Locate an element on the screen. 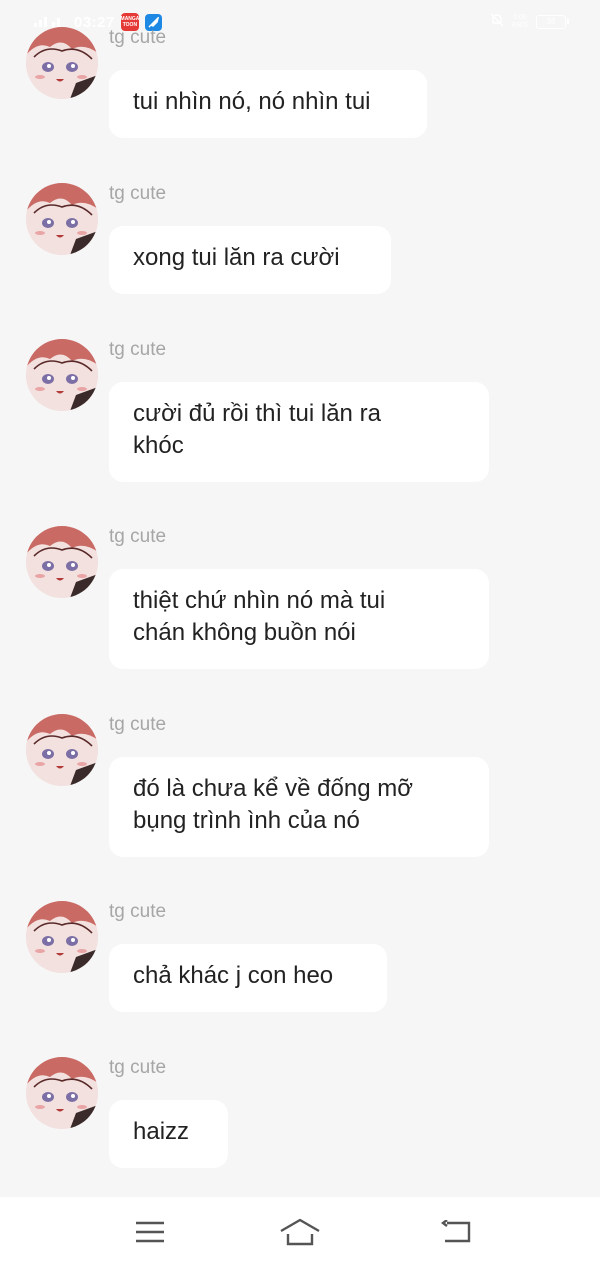  message-line: cười đủ rồi thì tui lăn ra is located at coordinates (257, 413).